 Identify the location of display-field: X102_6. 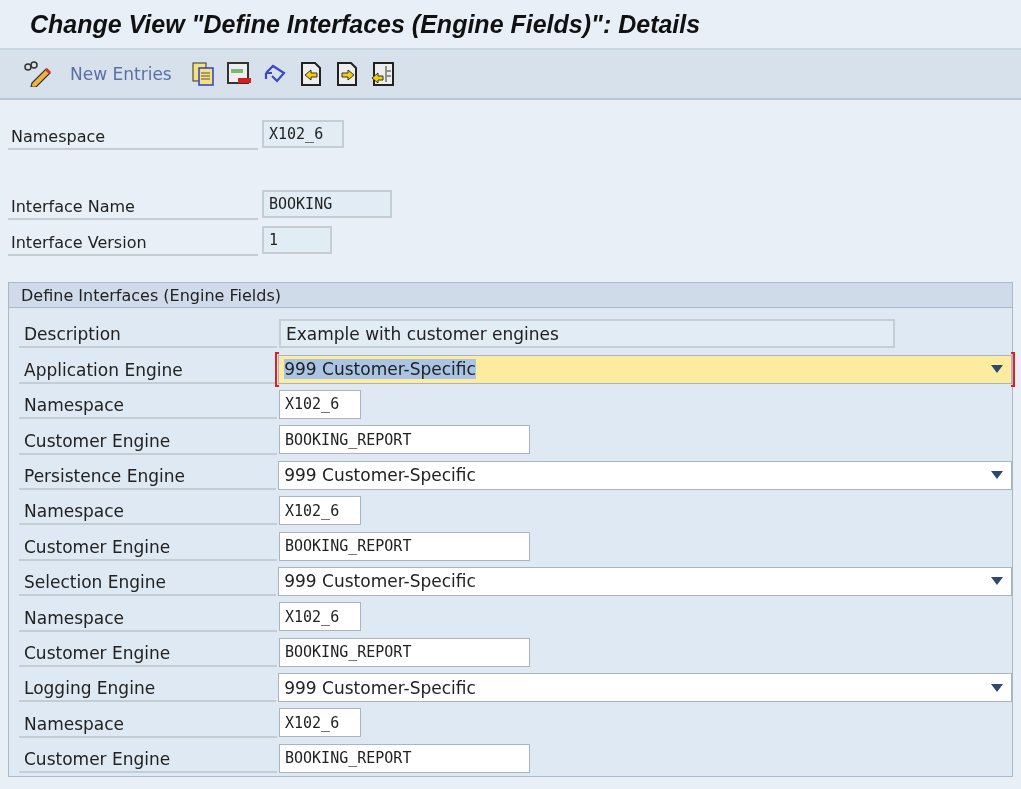
(303, 134).